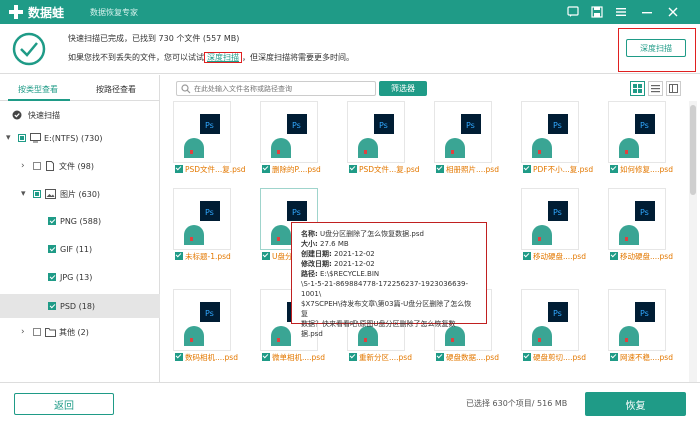 Image resolution: width=700 pixels, height=429 pixels. What do you see at coordinates (693, 150) in the screenshot?
I see `scroll-thumb` at bounding box center [693, 150].